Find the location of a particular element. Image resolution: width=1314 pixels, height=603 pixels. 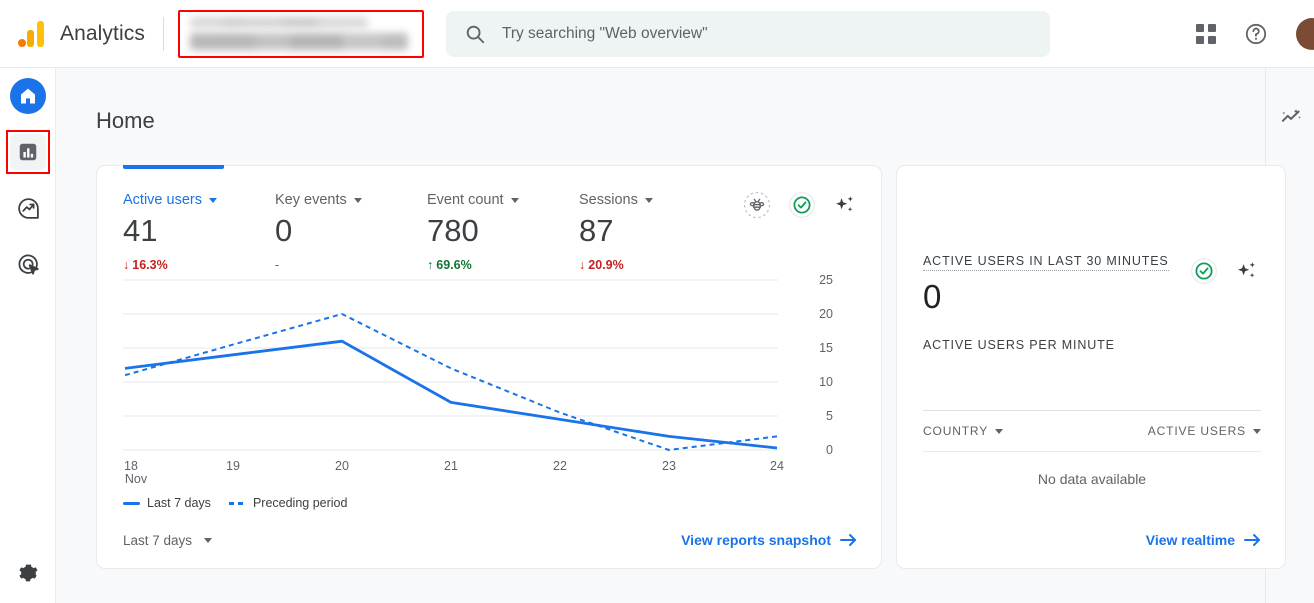

sidebar-item-explore is located at coordinates (28, 208).